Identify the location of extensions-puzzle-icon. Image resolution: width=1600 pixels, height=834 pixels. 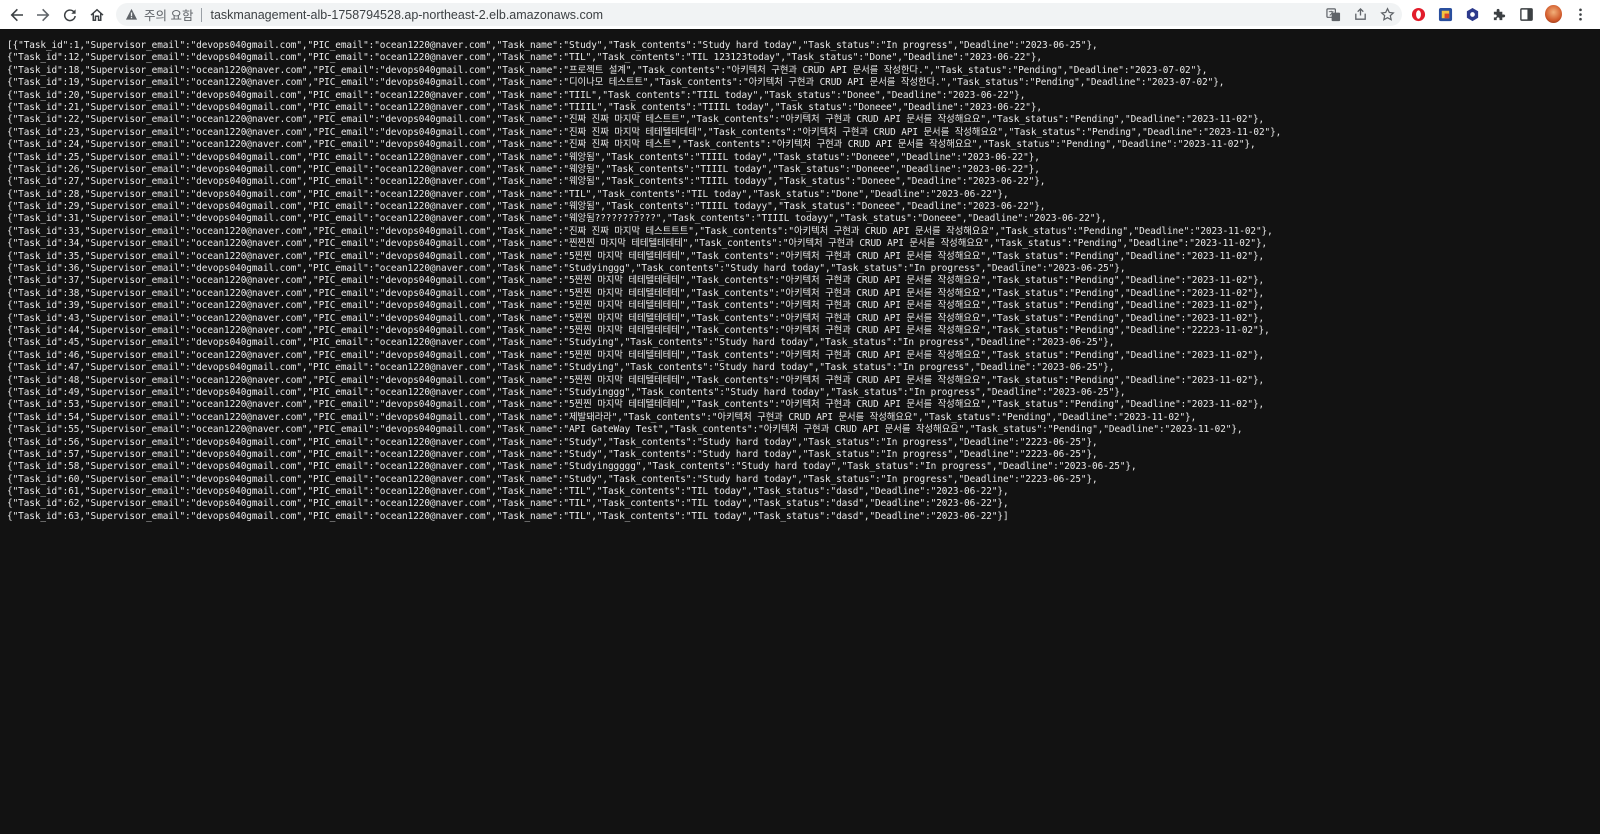
(1499, 14).